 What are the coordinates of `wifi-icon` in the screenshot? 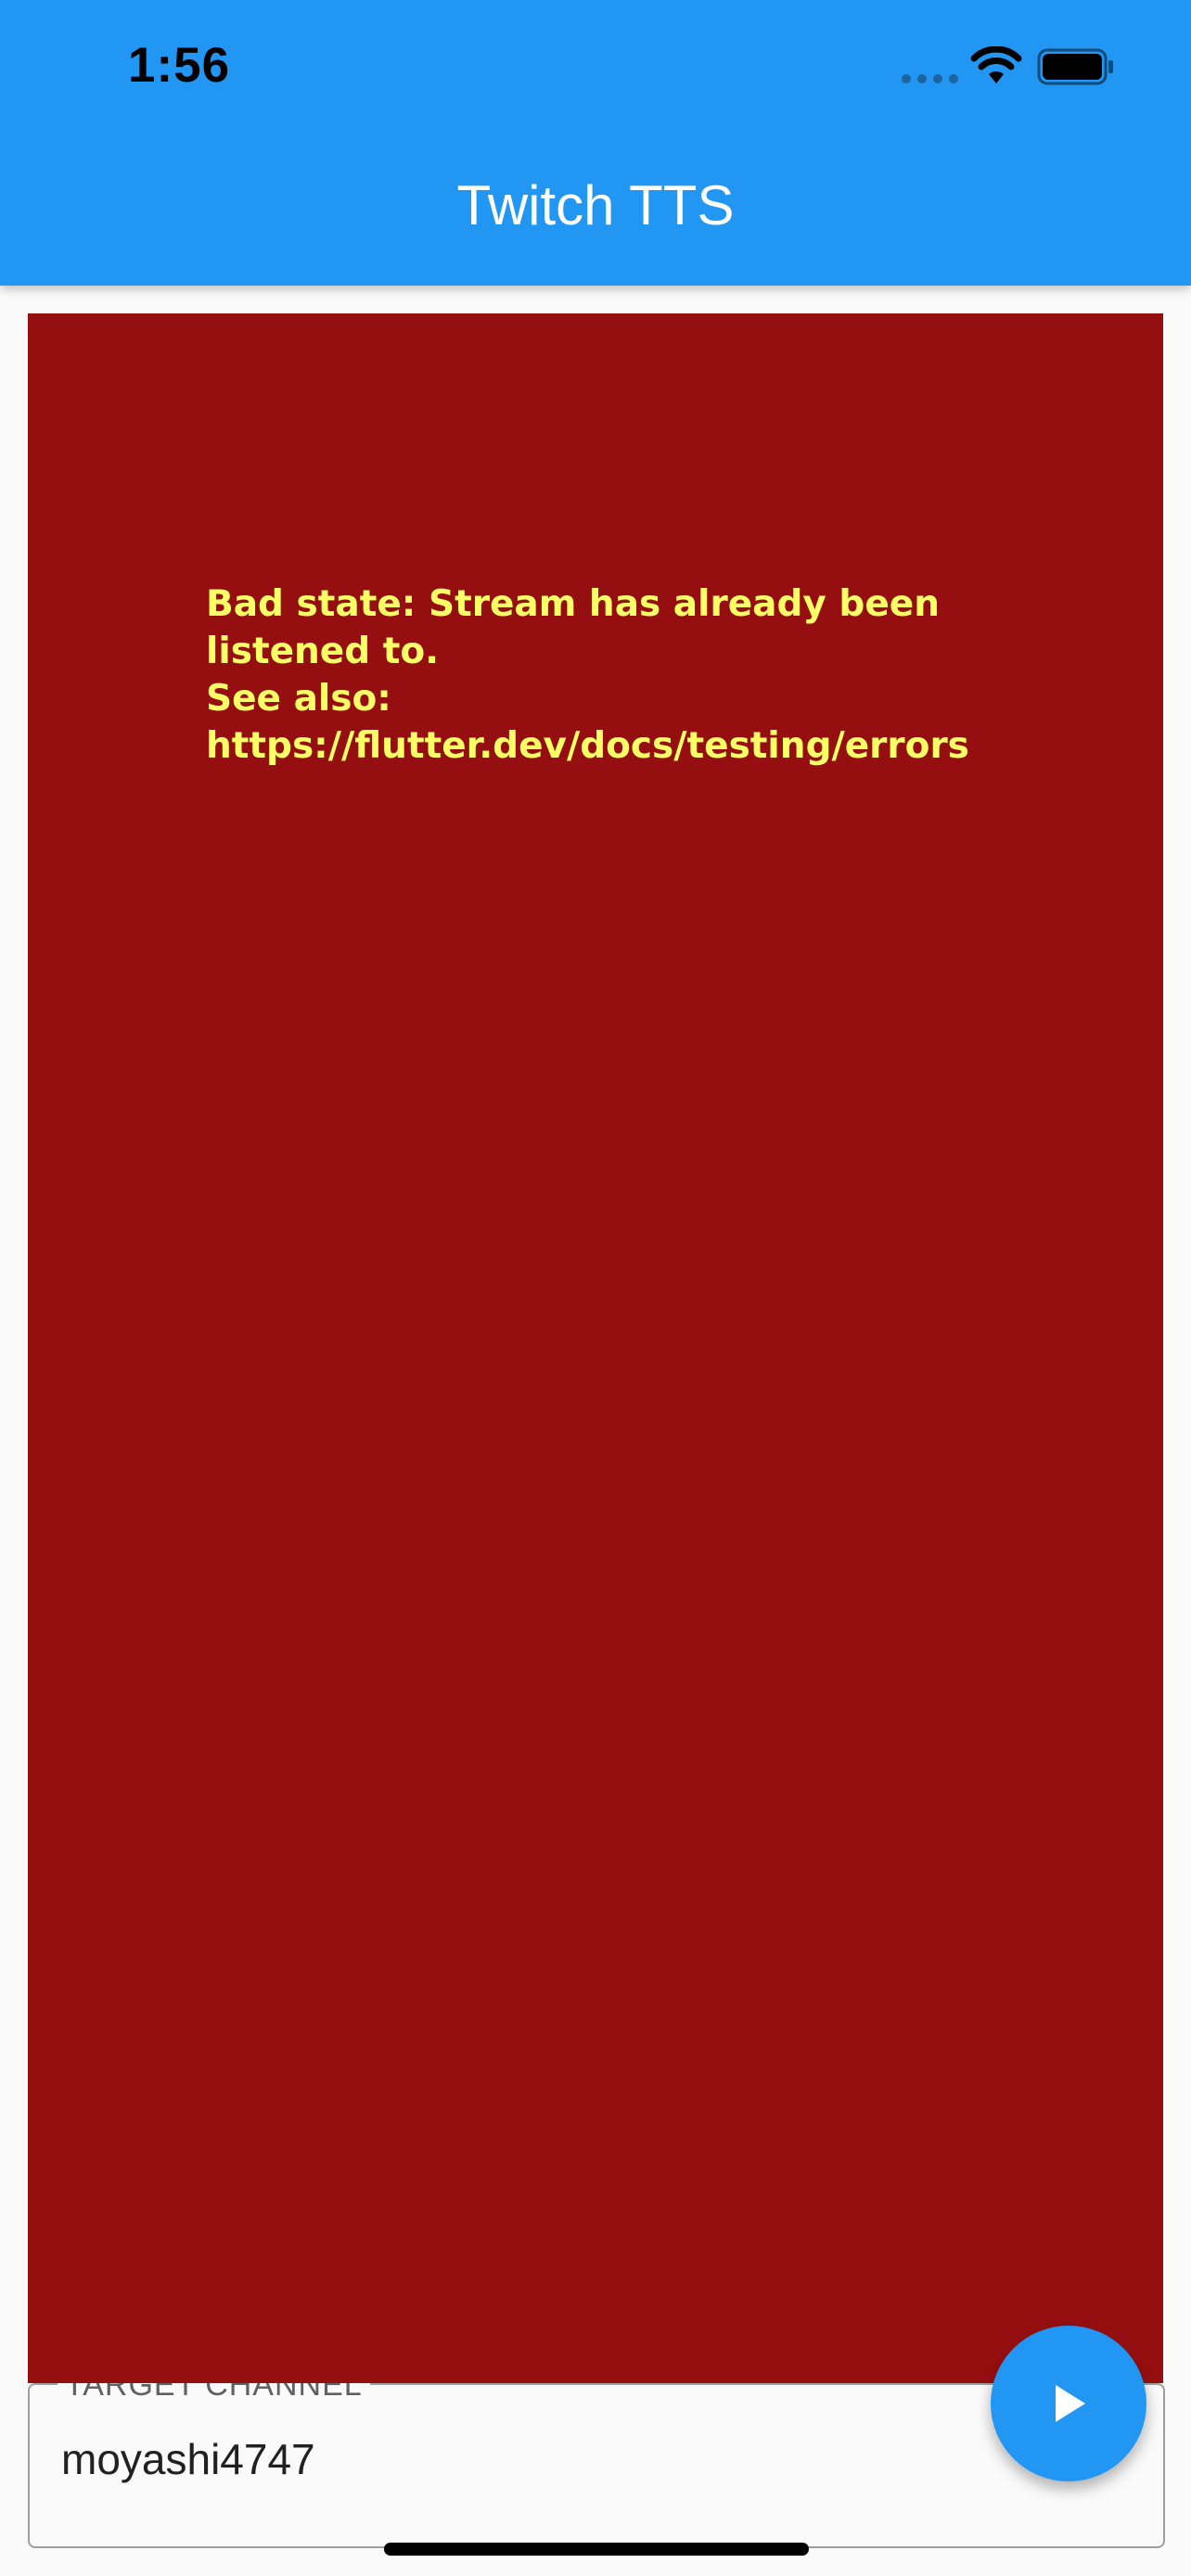 It's located at (996, 64).